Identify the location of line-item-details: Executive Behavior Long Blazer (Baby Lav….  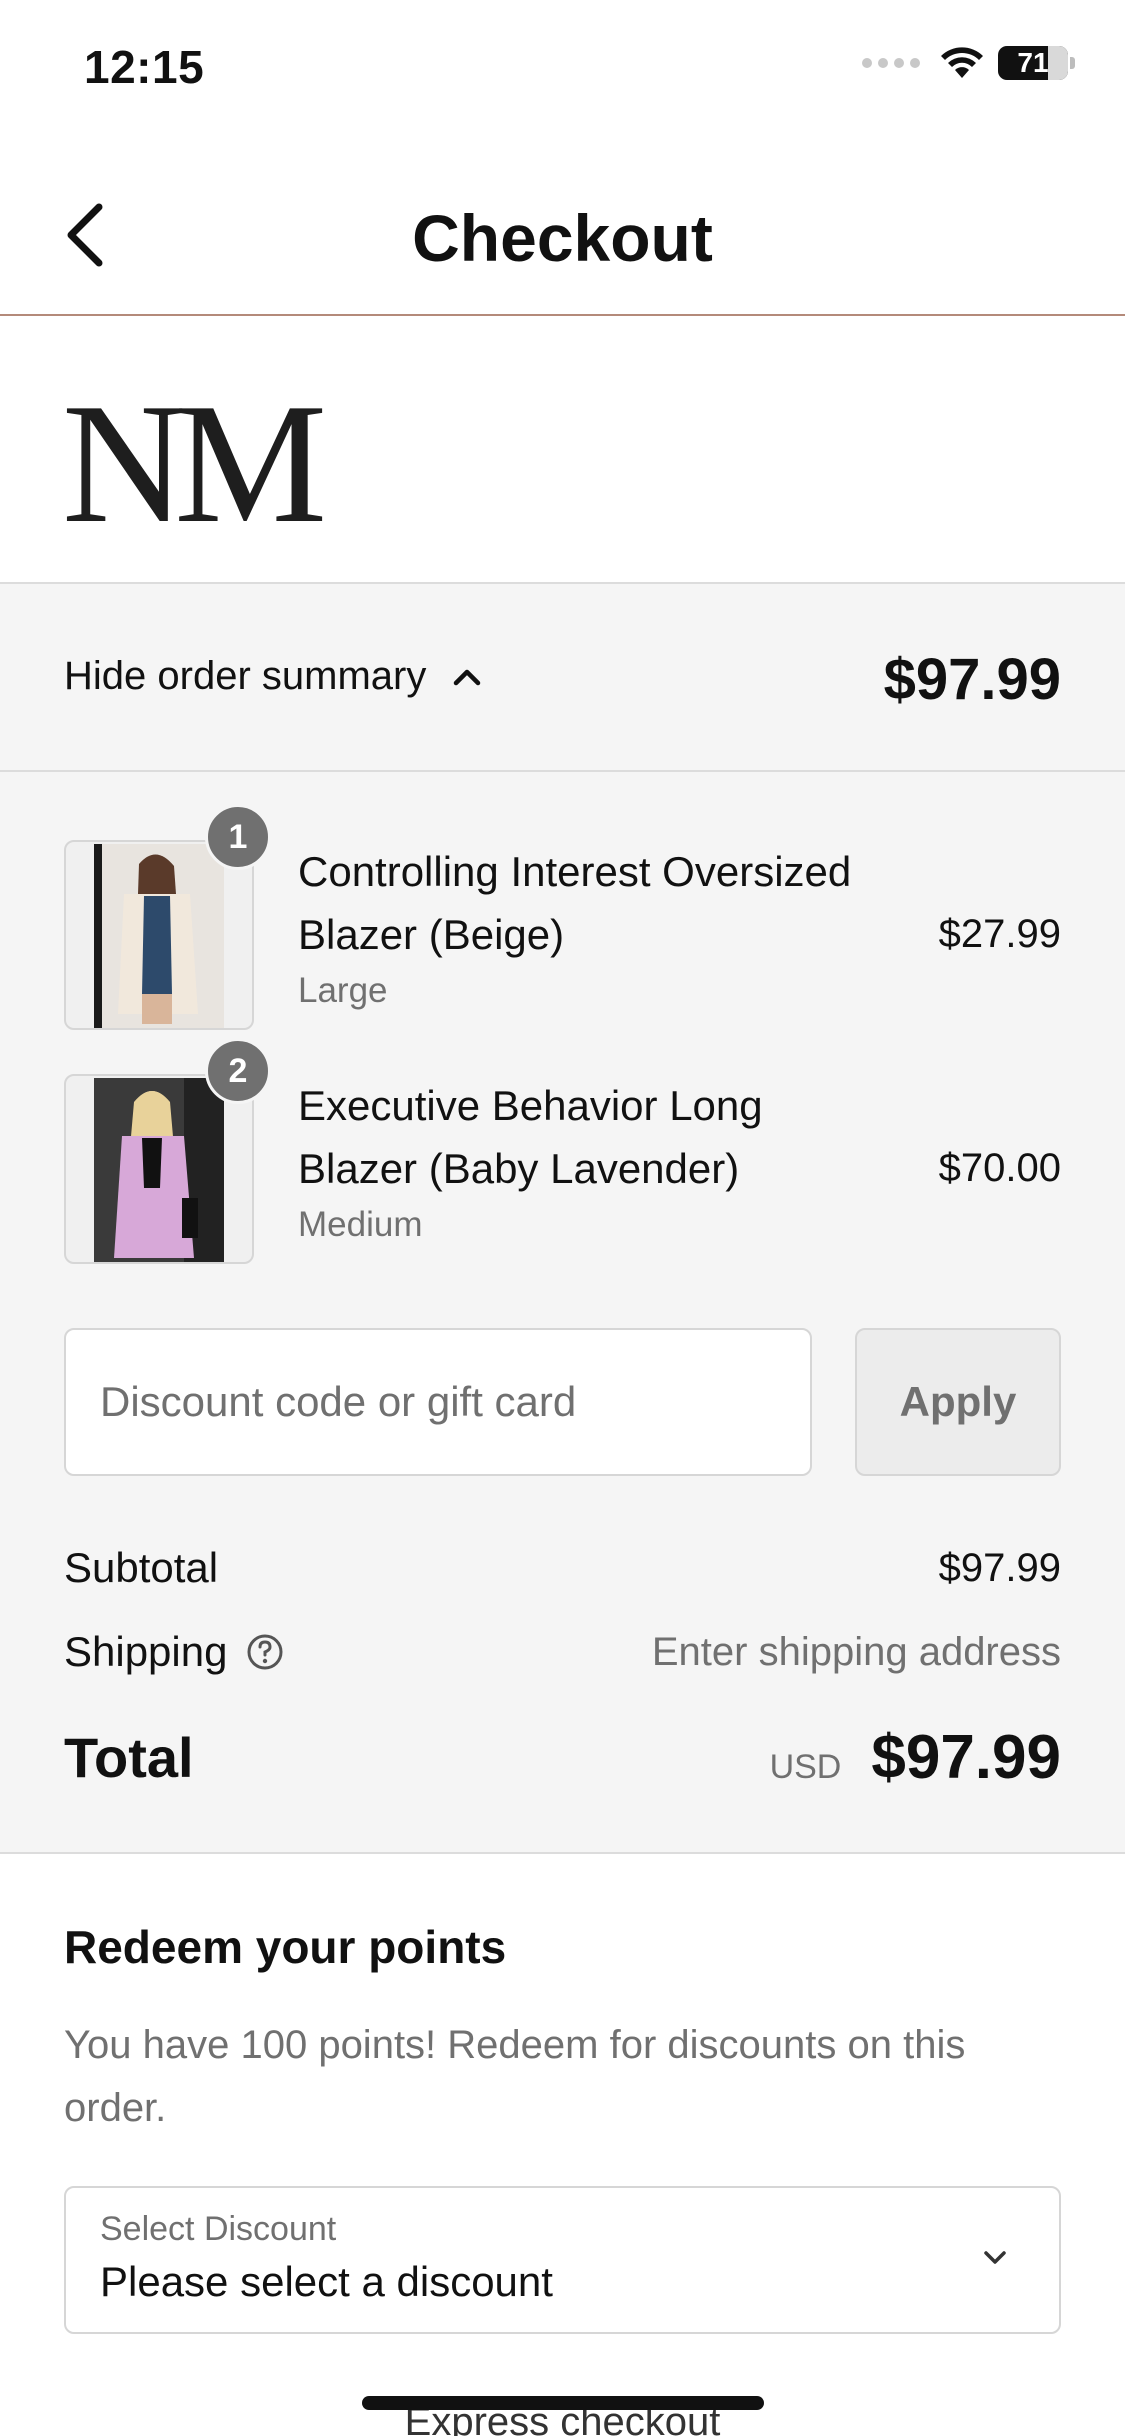
(598, 1162).